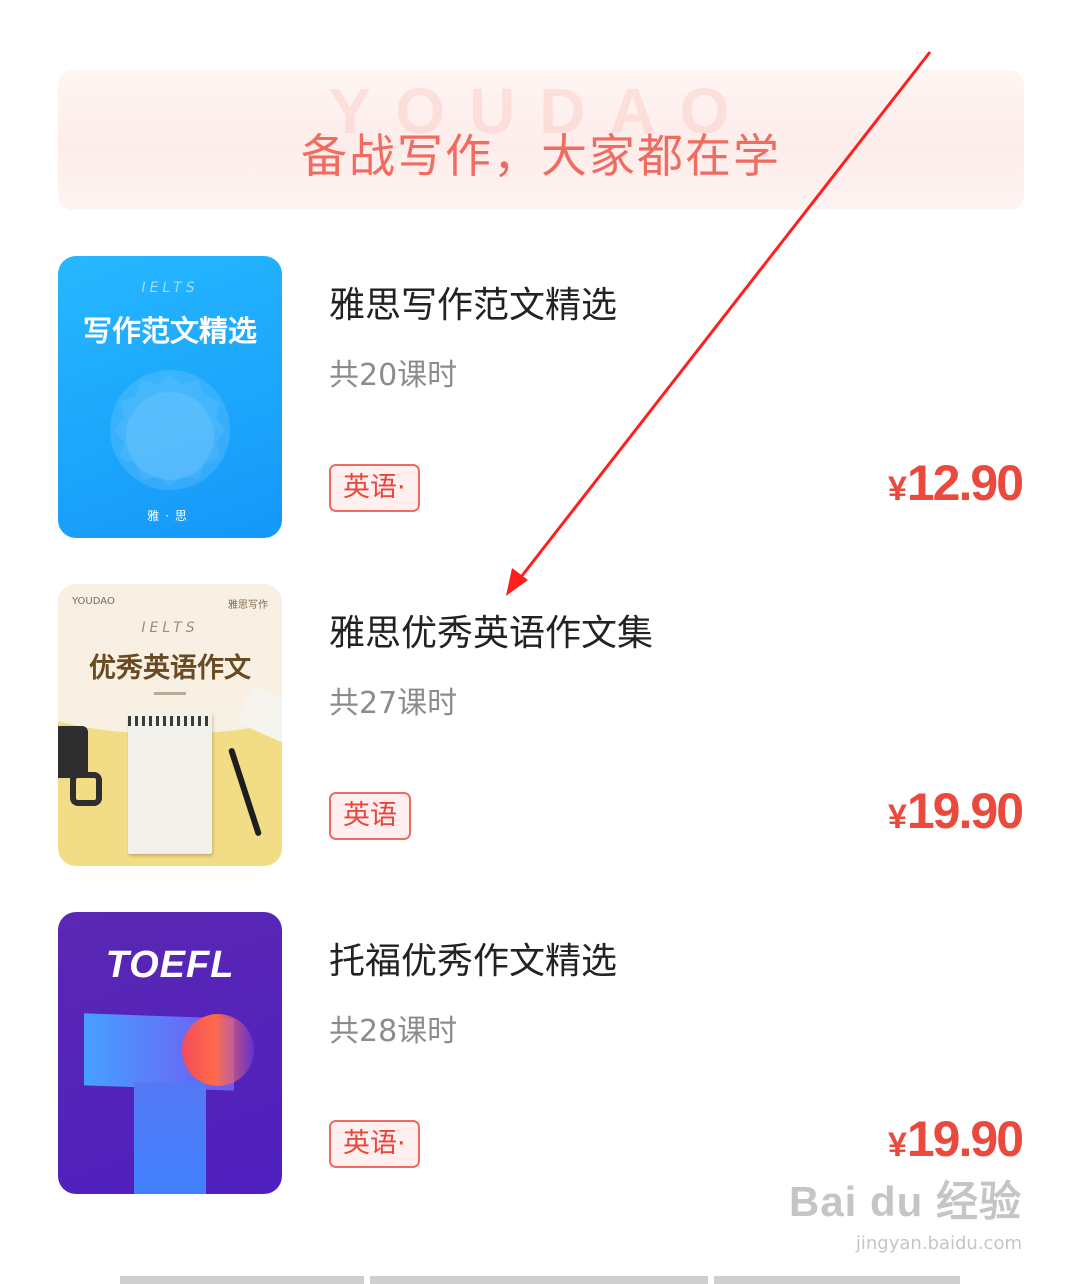 This screenshot has height=1284, width=1080. I want to click on course-lesson-count: 共28课时, so click(393, 1031).